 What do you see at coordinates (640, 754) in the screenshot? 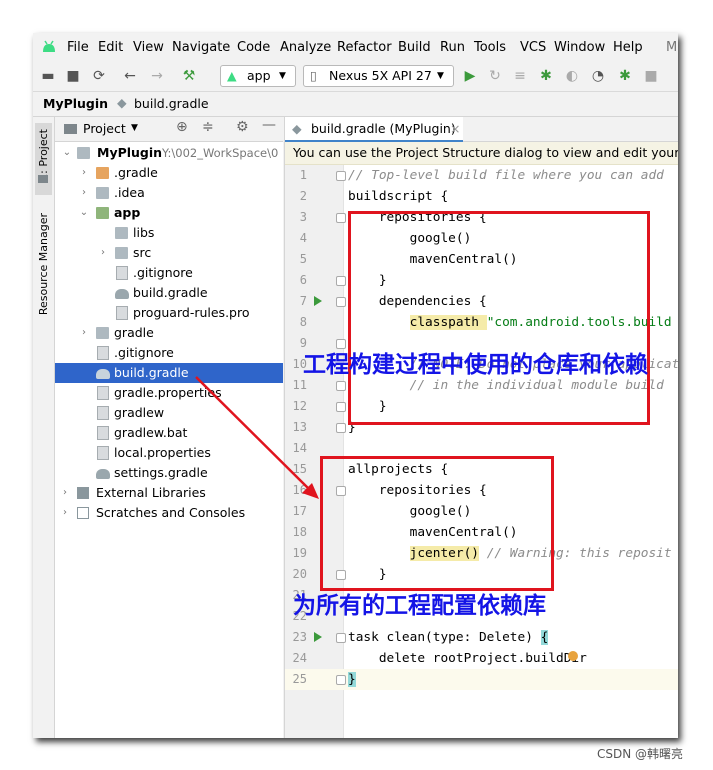
I see `watermark: CSDN @韩曙亮` at bounding box center [640, 754].